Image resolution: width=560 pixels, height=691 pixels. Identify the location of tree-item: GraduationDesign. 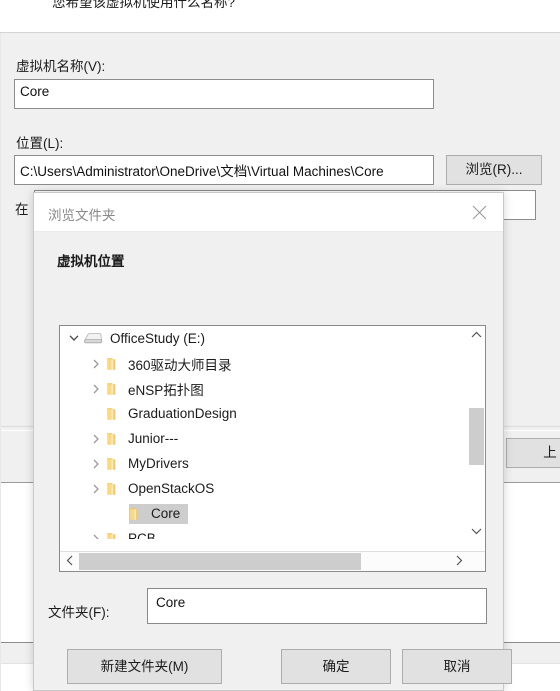
(264, 413).